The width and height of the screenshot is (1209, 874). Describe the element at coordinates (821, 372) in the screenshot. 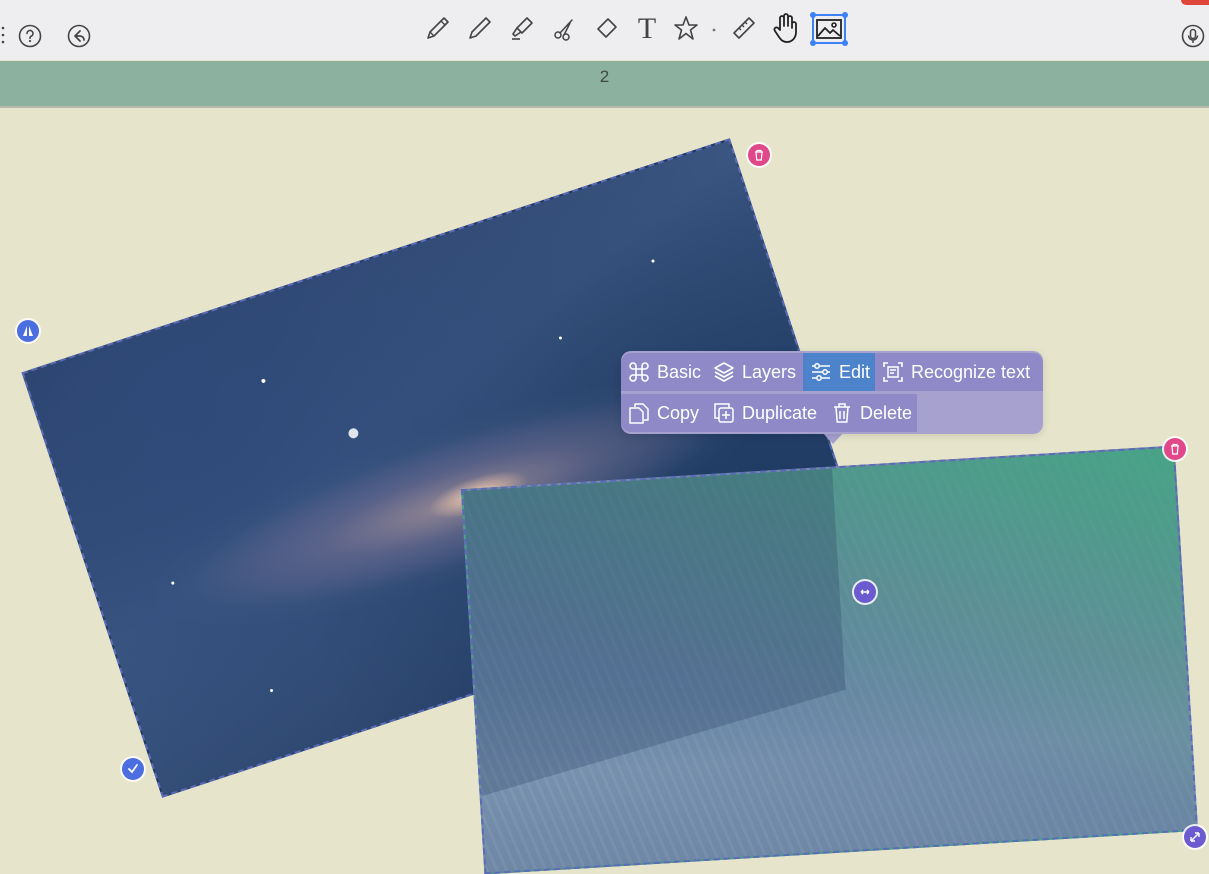

I see `sliders-icon` at that location.